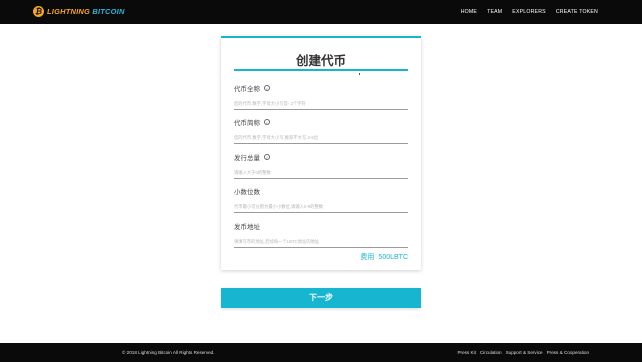 This screenshot has width=642, height=362. Describe the element at coordinates (321, 174) in the screenshot. I see `total-supply-input` at that location.